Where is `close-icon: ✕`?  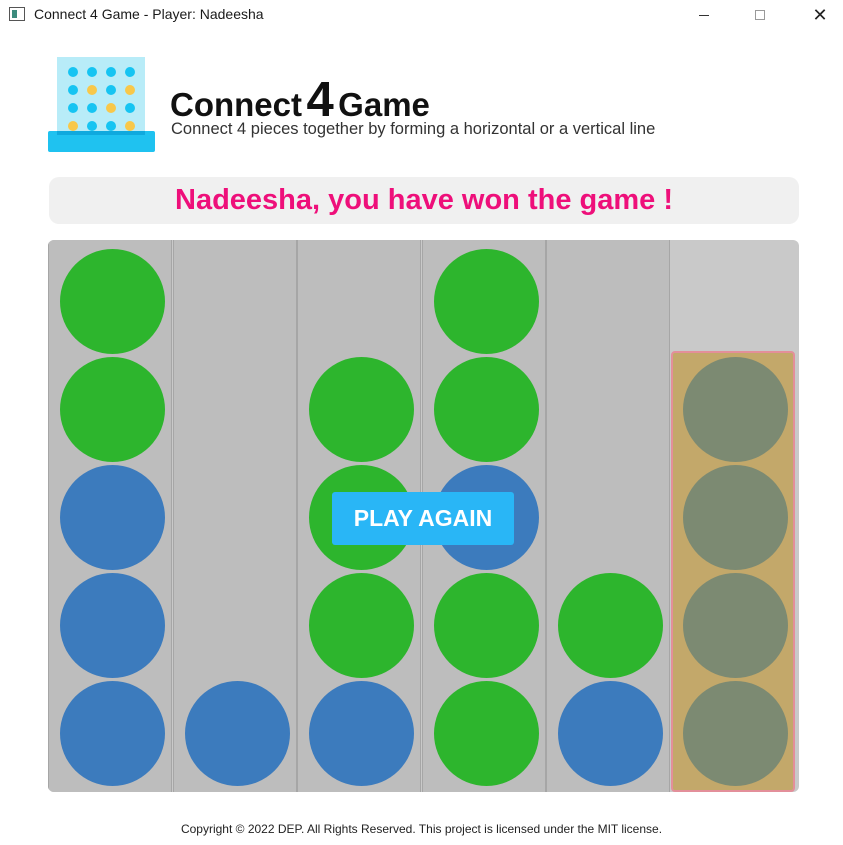 close-icon: ✕ is located at coordinates (820, 15).